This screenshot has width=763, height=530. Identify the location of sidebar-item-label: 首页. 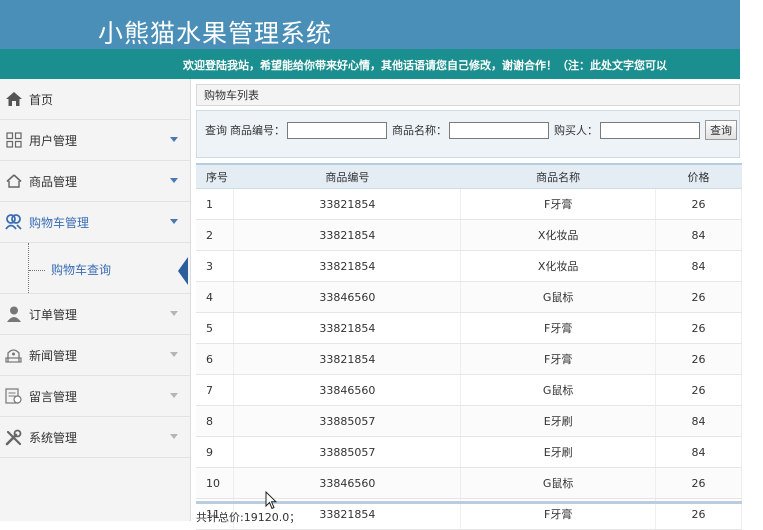
(41, 99).